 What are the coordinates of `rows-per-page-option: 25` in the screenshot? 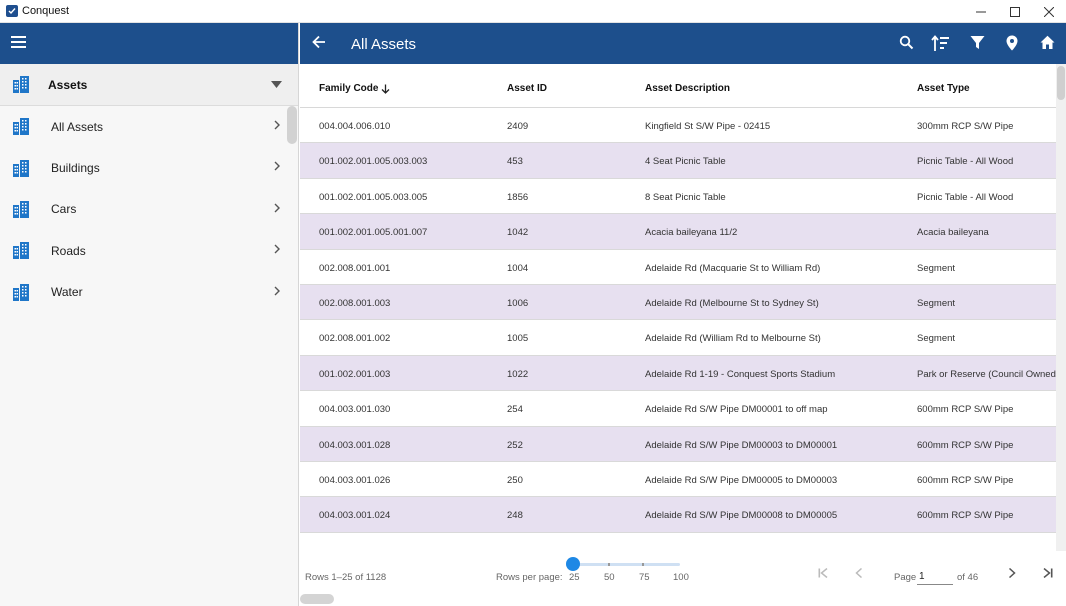 It's located at (574, 577).